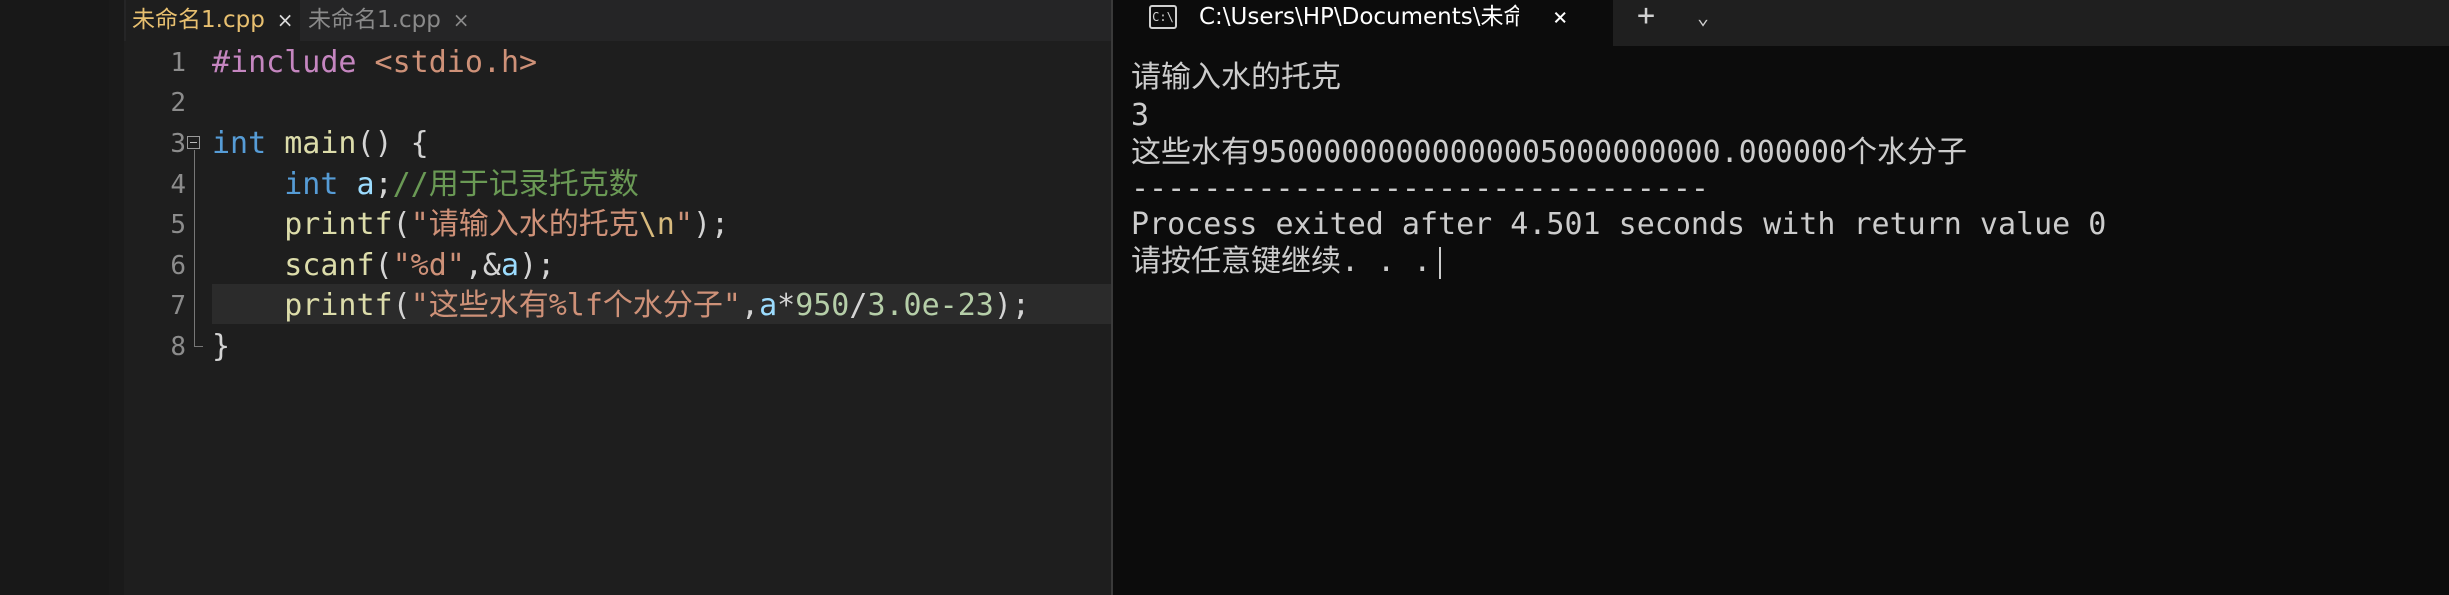 The image size is (2449, 595). What do you see at coordinates (1163, 17) in the screenshot?
I see `command-prompt-icon: C:\` at bounding box center [1163, 17].